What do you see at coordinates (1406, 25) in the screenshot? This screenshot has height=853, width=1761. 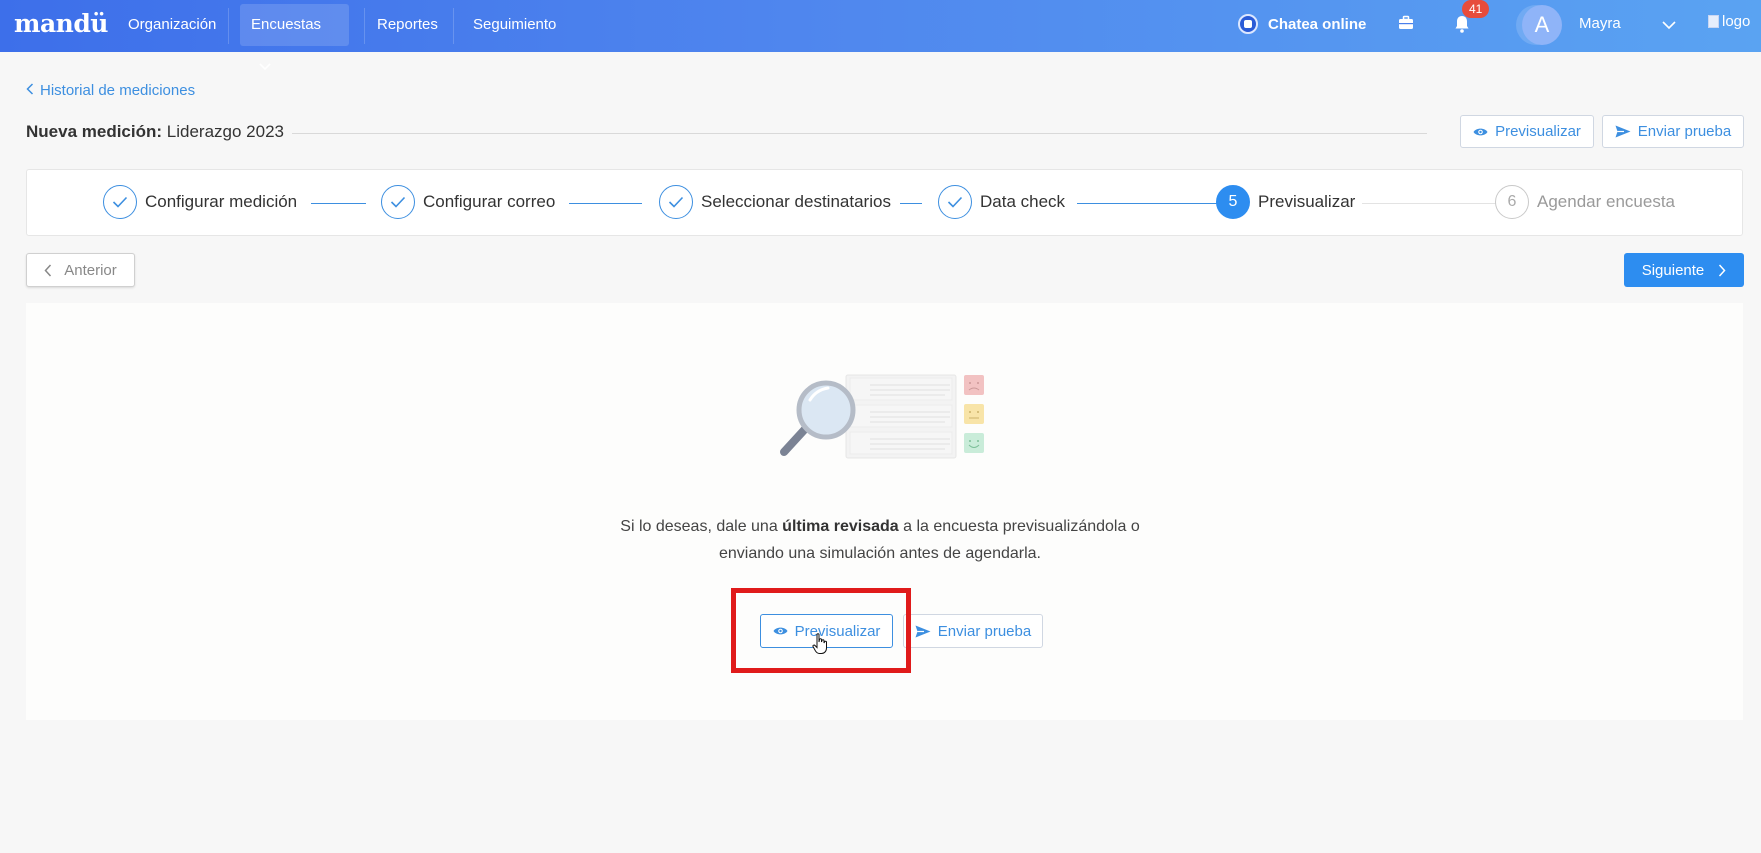 I see `briefcase-icon` at bounding box center [1406, 25].